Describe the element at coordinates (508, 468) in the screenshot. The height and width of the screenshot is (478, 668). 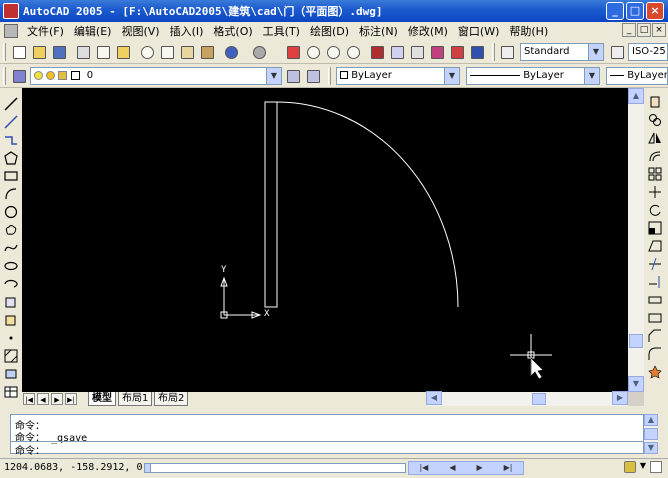
I see `skip-forward-icon: ▶|` at that location.